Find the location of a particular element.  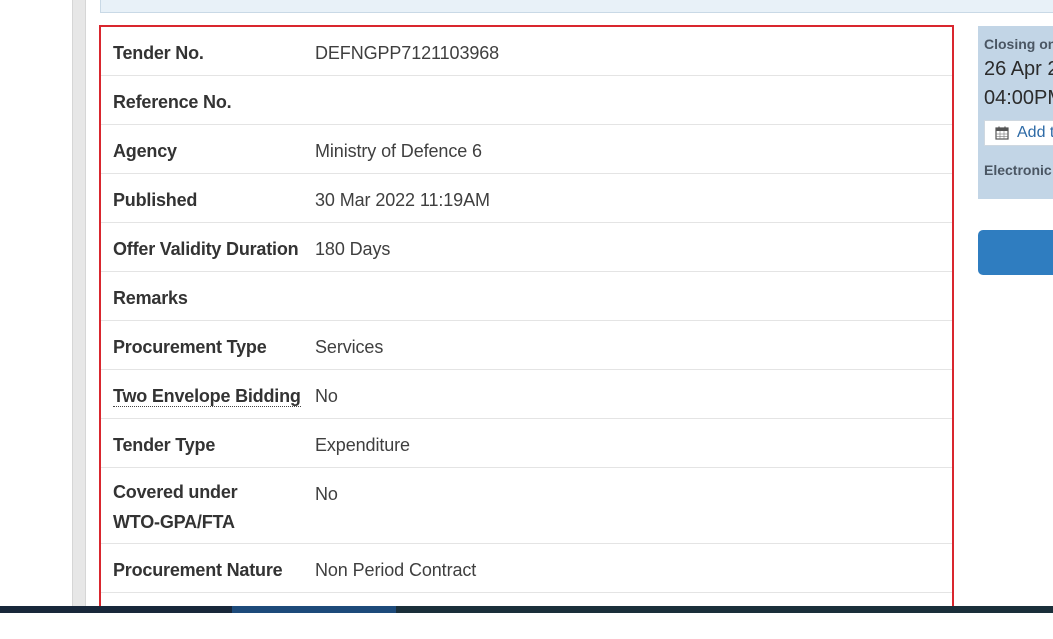

offer-validity-value: 180 Days is located at coordinates (353, 249).